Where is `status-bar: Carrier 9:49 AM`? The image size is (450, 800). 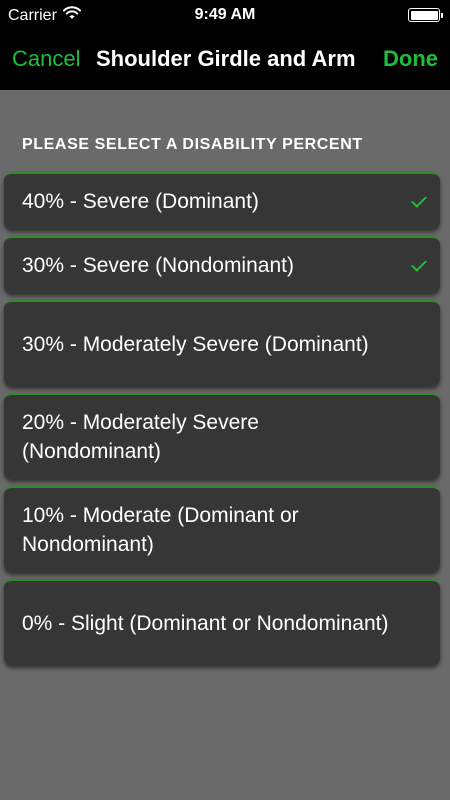
status-bar: Carrier 9:49 AM is located at coordinates (225, 15).